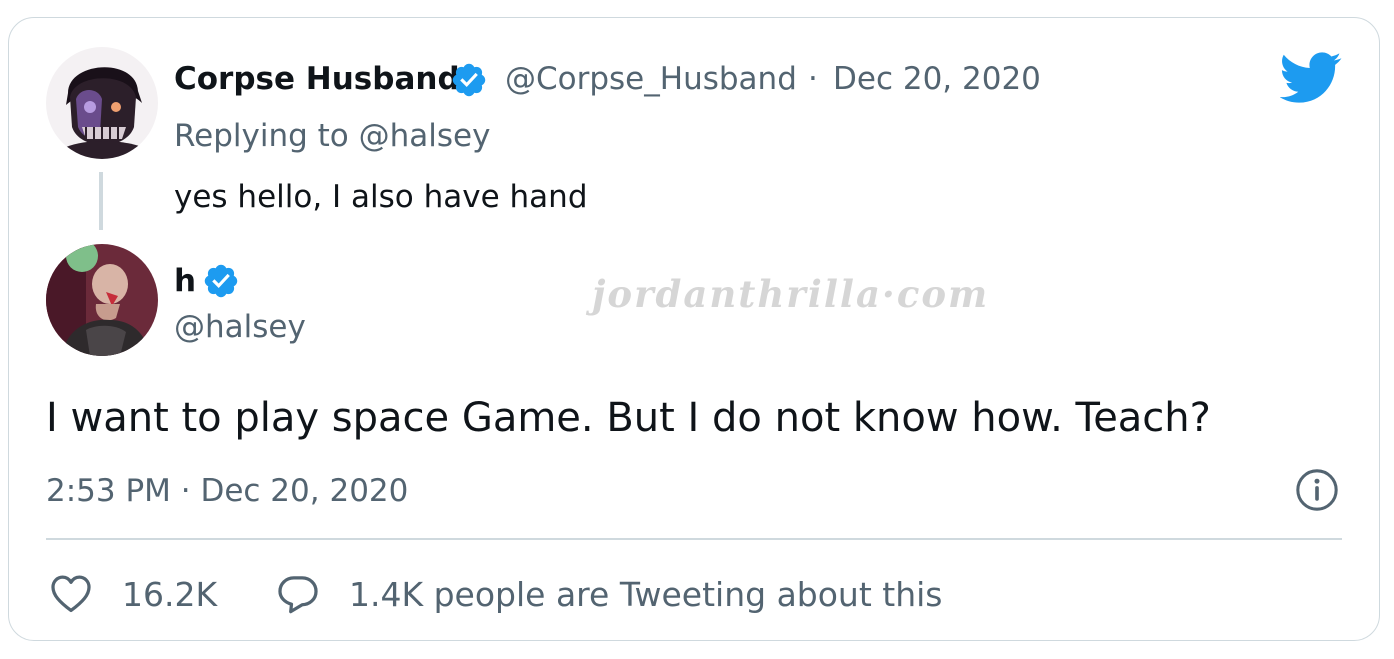 Image resolution: width=1394 pixels, height=659 pixels. Describe the element at coordinates (332, 136) in the screenshot. I see `replying-to-label: Replying to @halsey` at that location.